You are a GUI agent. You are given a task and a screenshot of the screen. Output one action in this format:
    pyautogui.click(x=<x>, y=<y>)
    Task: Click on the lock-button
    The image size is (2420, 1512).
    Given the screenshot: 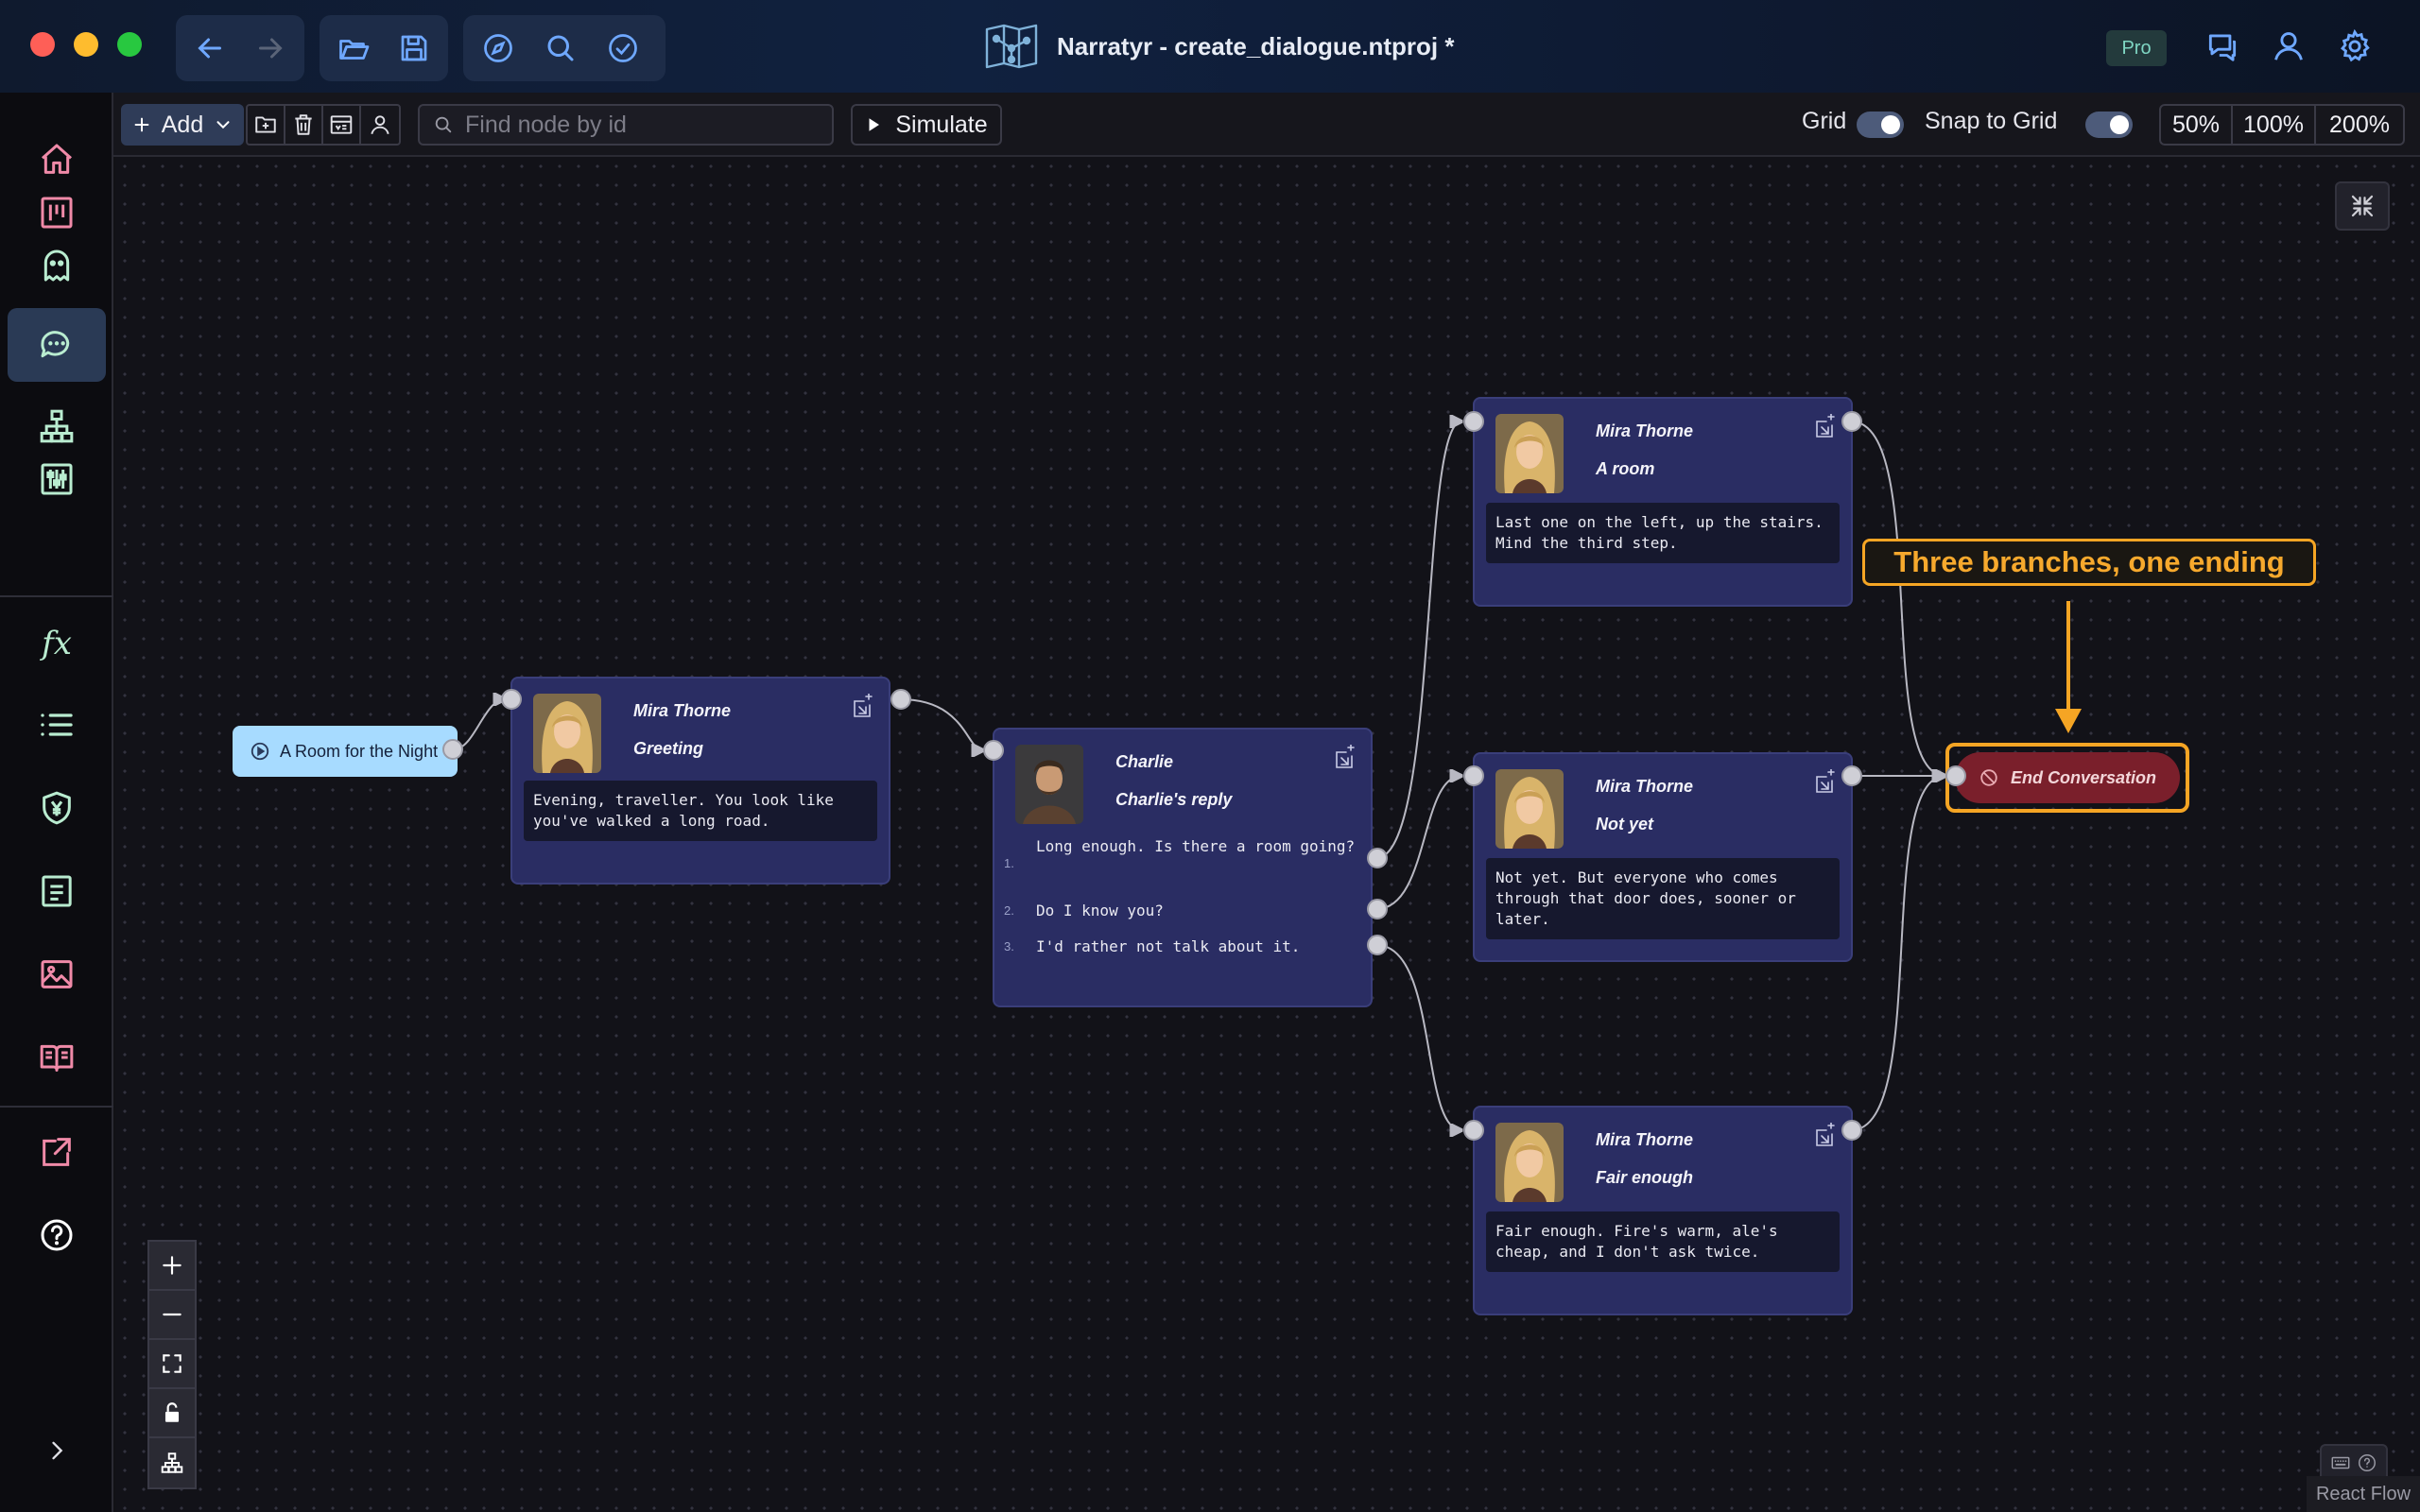 What is the action you would take?
    pyautogui.click(x=172, y=1413)
    